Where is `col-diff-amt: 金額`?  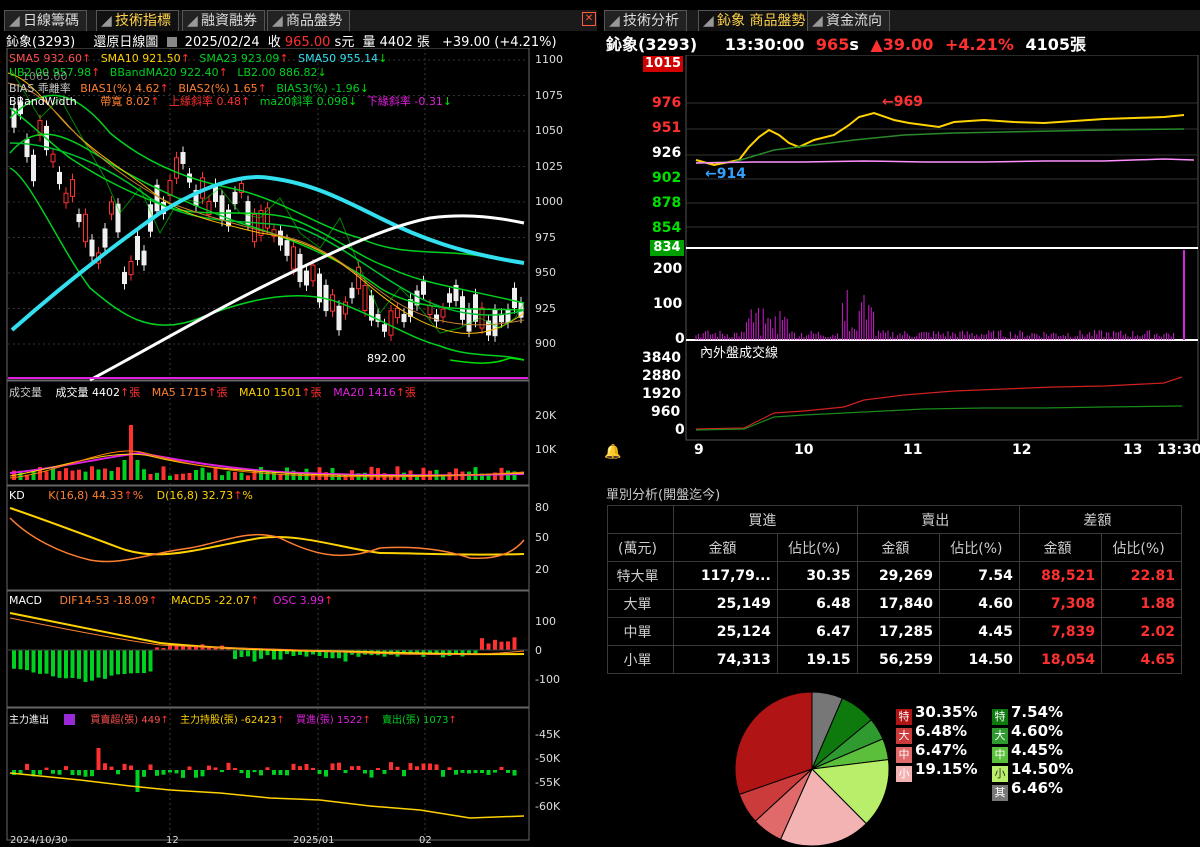
col-diff-amt: 金額 is located at coordinates (1060, 547).